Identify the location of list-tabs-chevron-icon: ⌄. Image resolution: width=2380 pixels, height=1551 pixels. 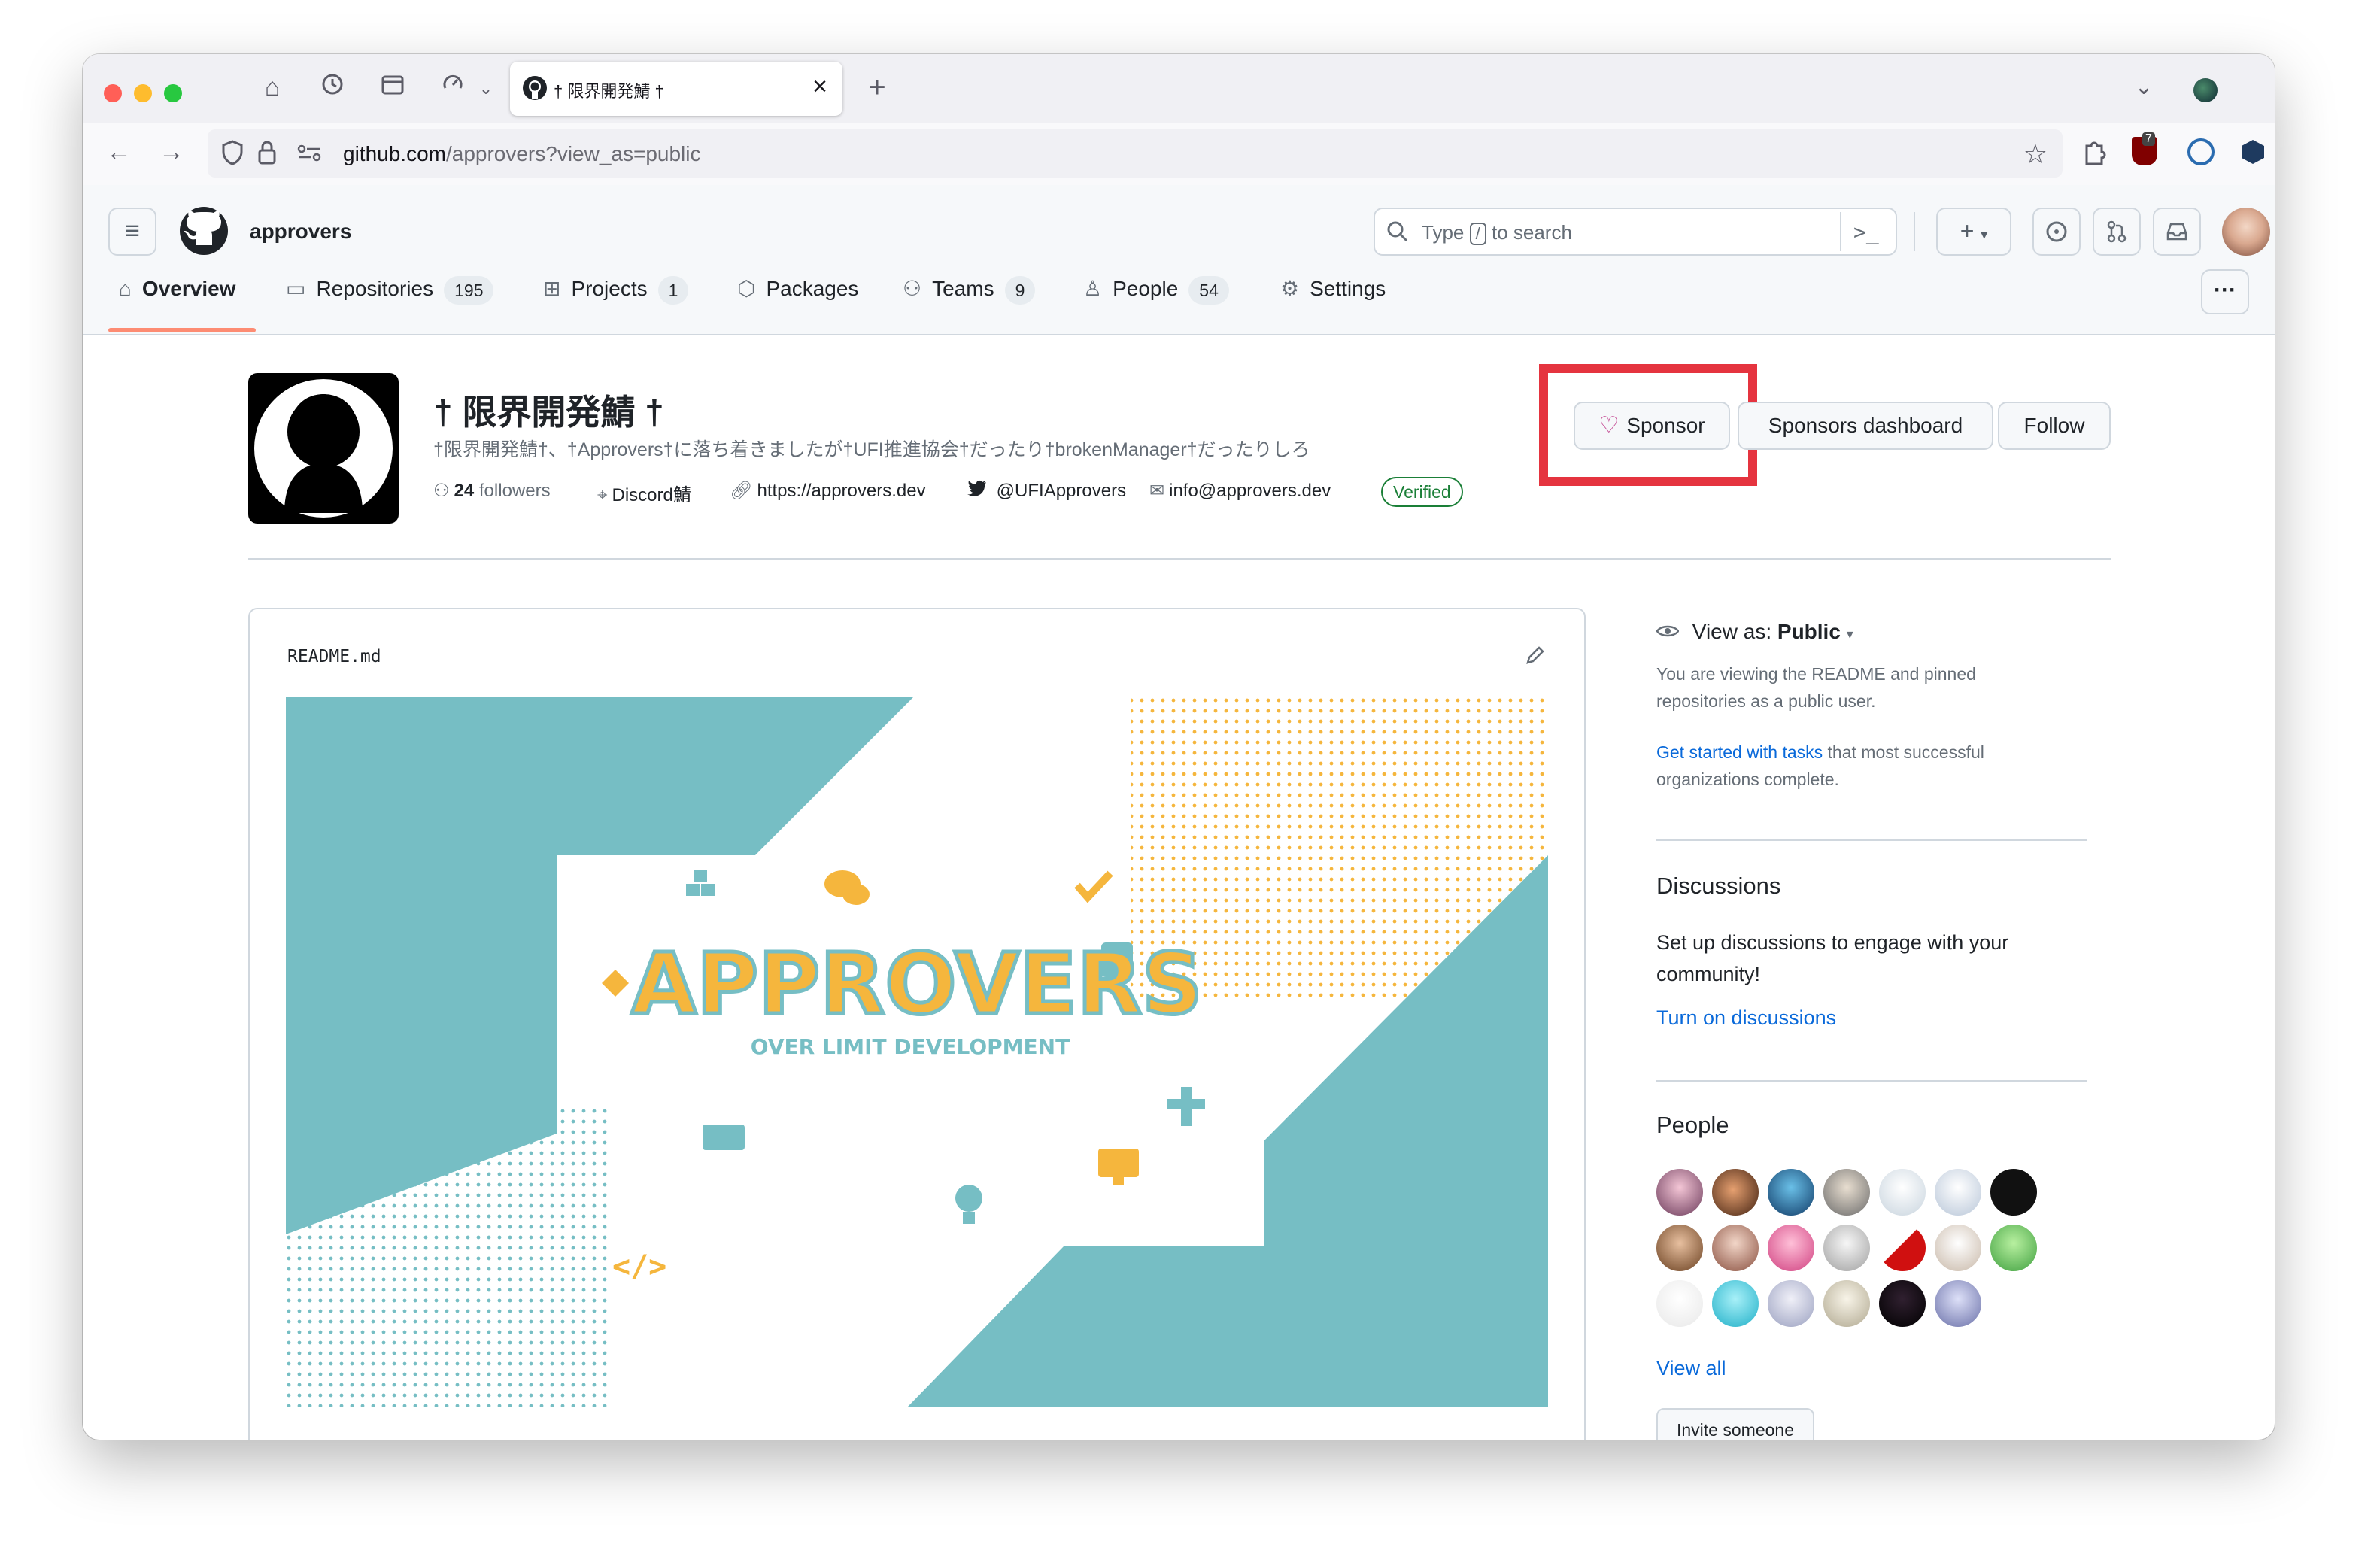
(2143, 87).